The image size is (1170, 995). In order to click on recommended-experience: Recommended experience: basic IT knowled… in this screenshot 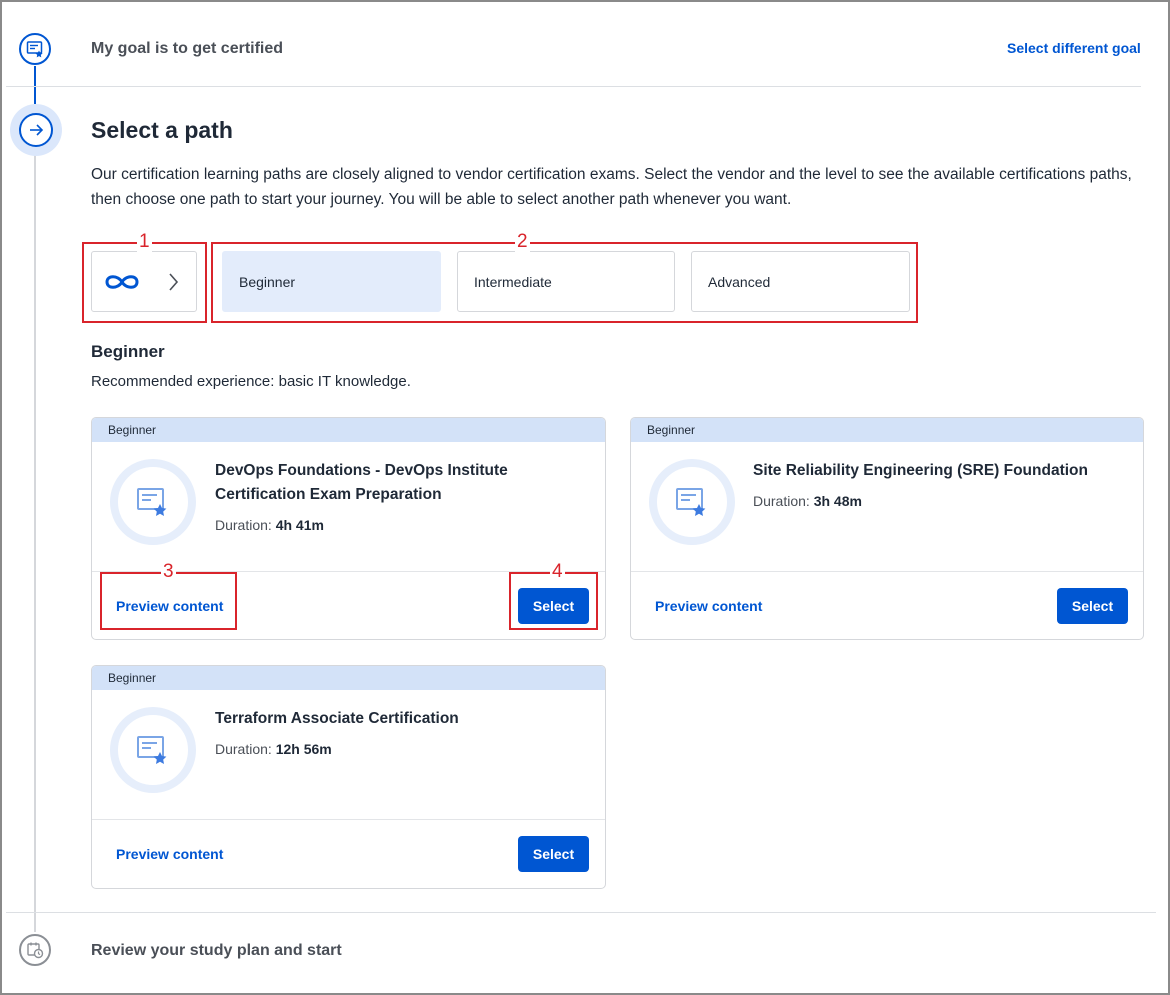, I will do `click(251, 381)`.